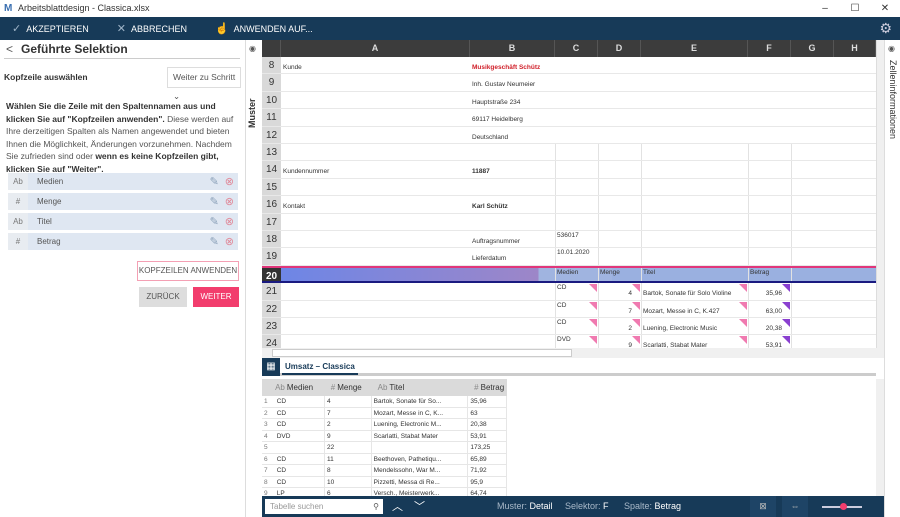  What do you see at coordinates (384, 425) in the screenshot?
I see `preview-row: 3 CD 2 Luening, Electronic M... 20,38` at bounding box center [384, 425].